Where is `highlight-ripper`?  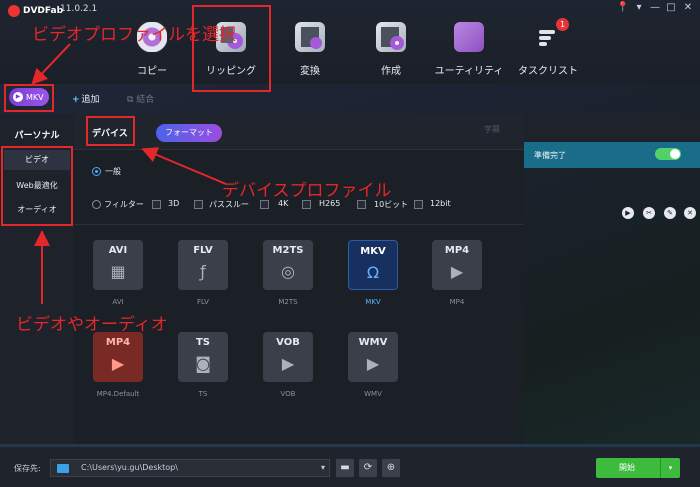 highlight-ripper is located at coordinates (231, 48).